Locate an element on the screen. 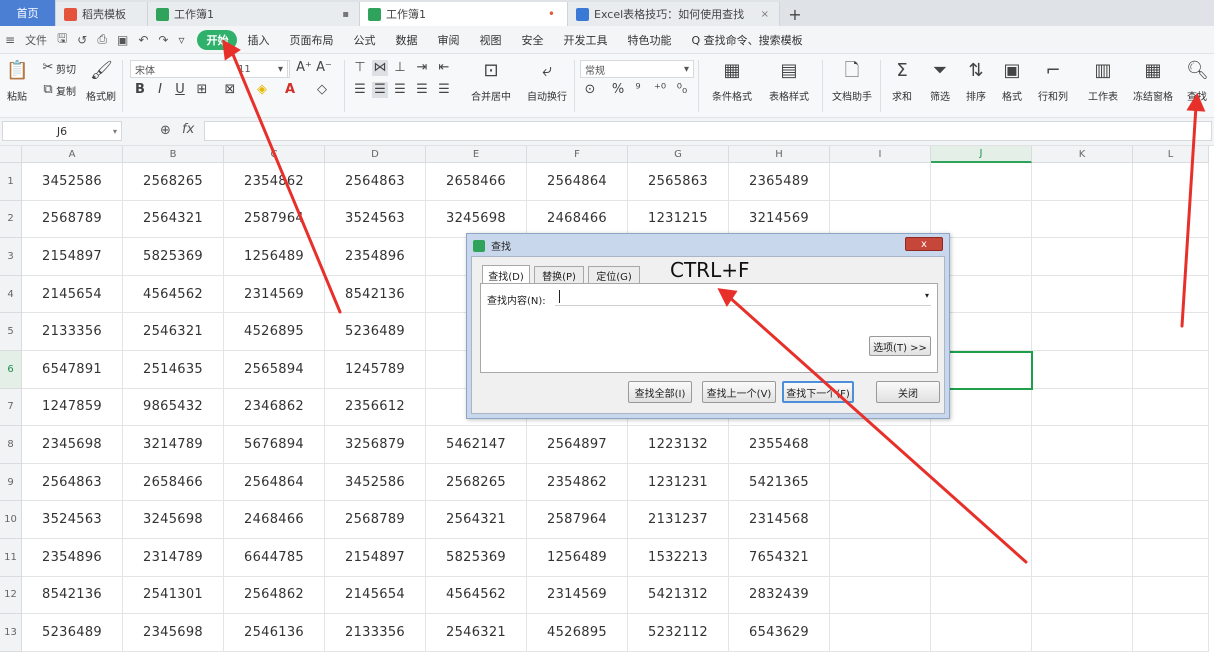  cell-I12 is located at coordinates (880, 595).